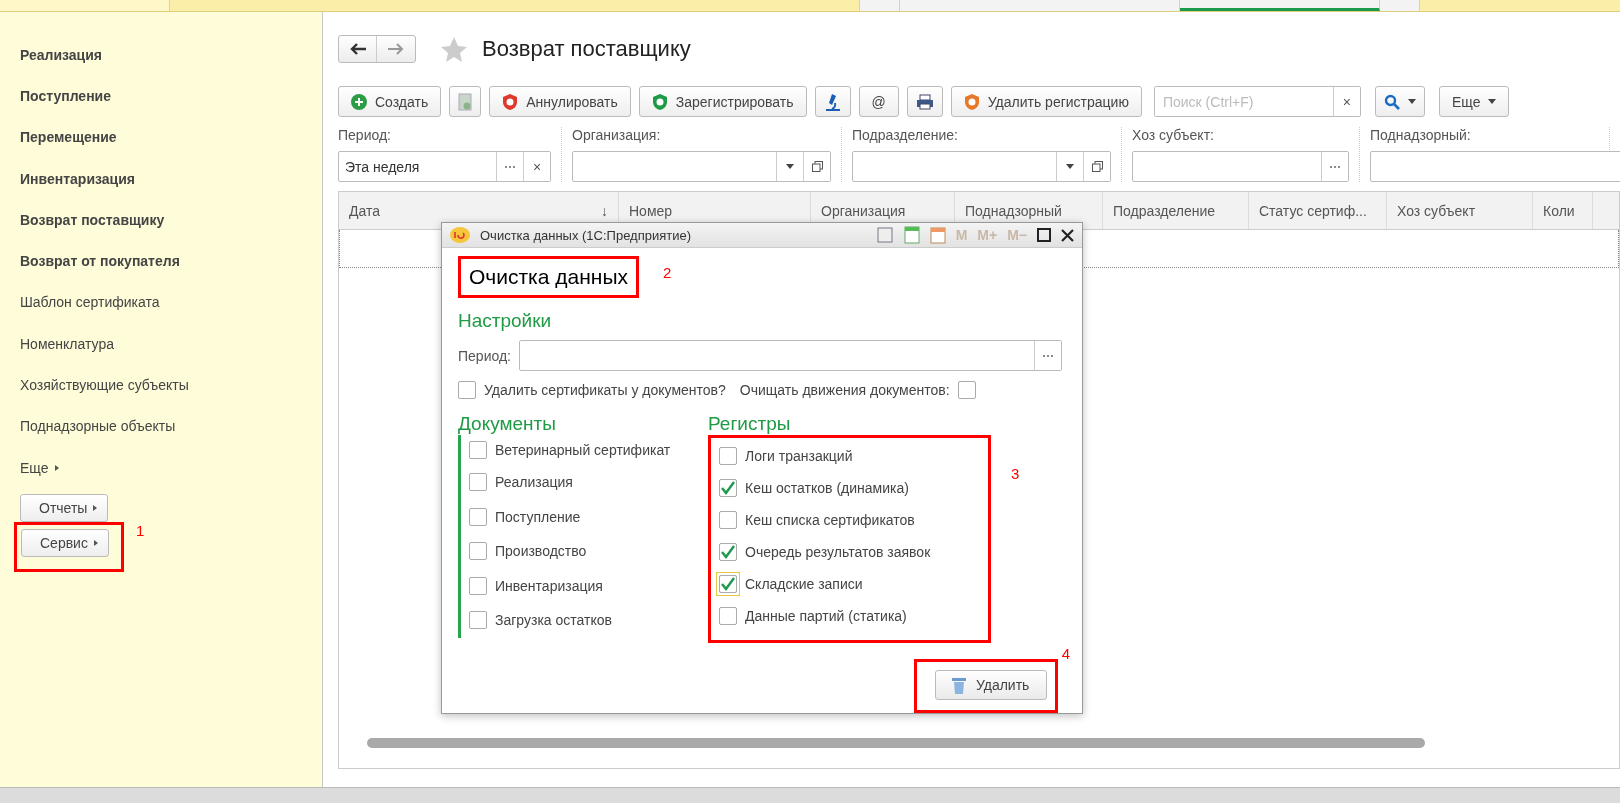 This screenshot has width=1620, height=803. What do you see at coordinates (722, 101) in the screenshot?
I see `toolbar-button: Зарегистрировать` at bounding box center [722, 101].